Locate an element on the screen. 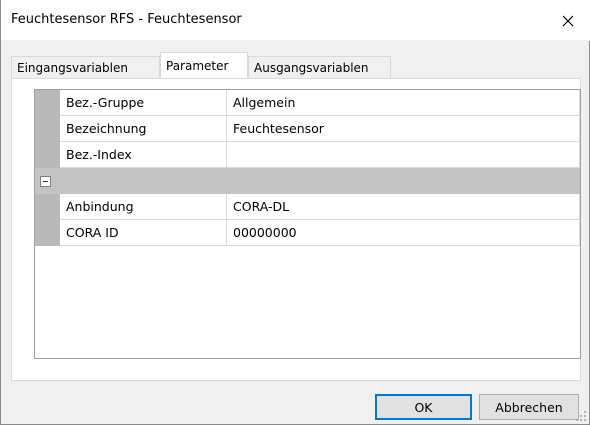 The height and width of the screenshot is (425, 590). tab-ausgangsvariablen: Ausgangsvariablen is located at coordinates (319, 67).